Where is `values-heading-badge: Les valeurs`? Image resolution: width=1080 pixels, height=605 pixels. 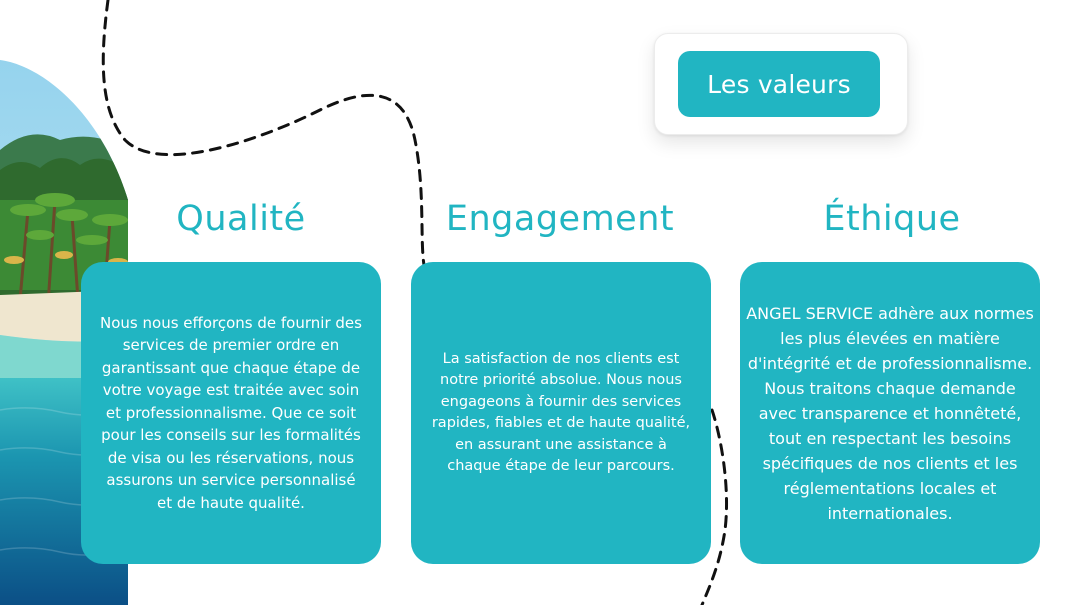 values-heading-badge: Les valeurs is located at coordinates (779, 84).